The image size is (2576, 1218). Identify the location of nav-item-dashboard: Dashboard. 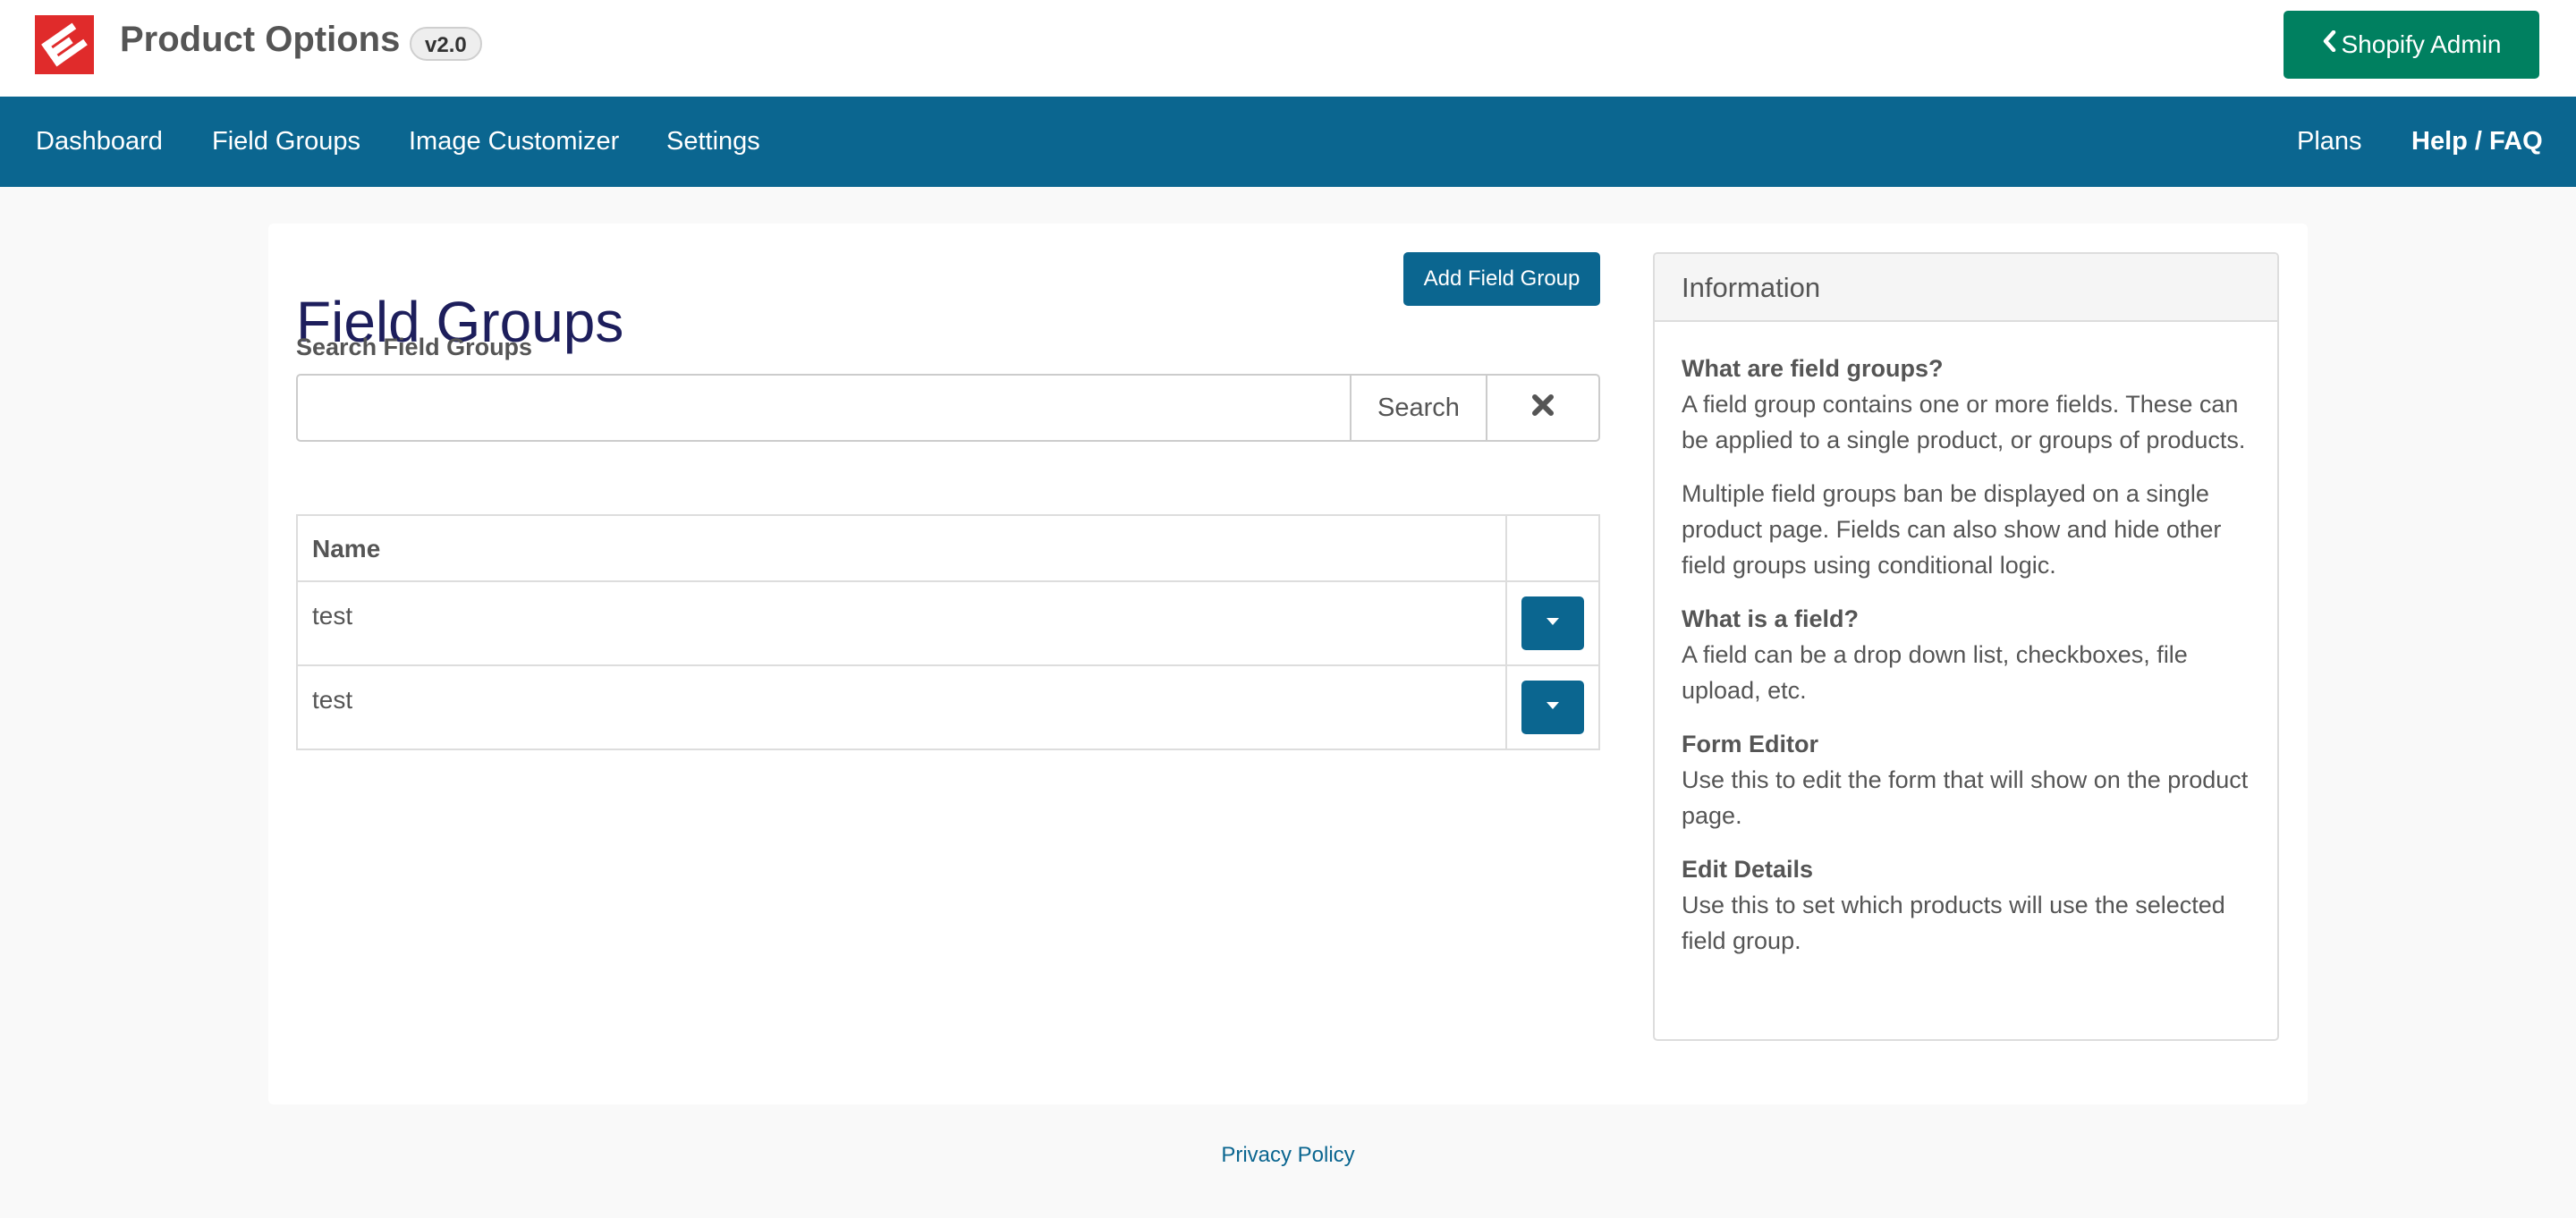
(99, 142).